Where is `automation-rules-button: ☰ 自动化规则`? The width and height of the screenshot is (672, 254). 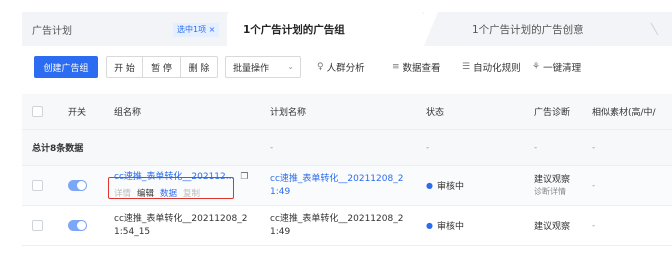 automation-rules-button: ☰ 自动化规则 is located at coordinates (491, 67).